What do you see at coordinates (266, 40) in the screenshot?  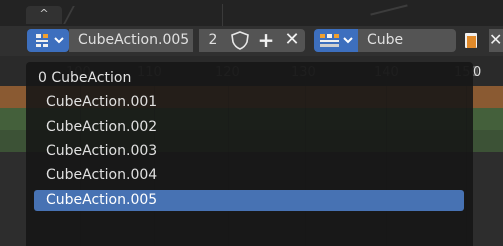 I see `new-action-button: +` at bounding box center [266, 40].